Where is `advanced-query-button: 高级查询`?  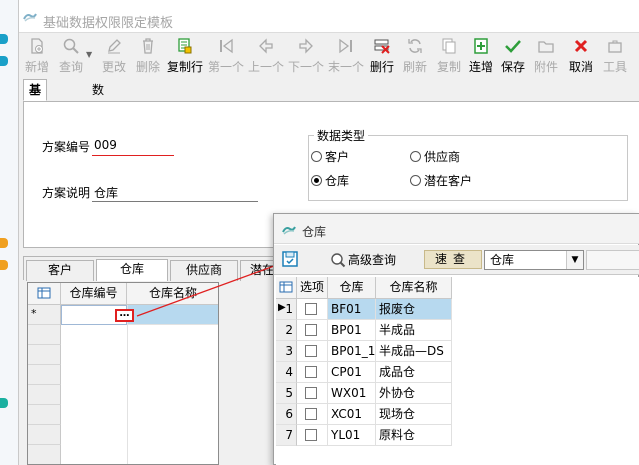
advanced-query-button: 高级查询 is located at coordinates (363, 259).